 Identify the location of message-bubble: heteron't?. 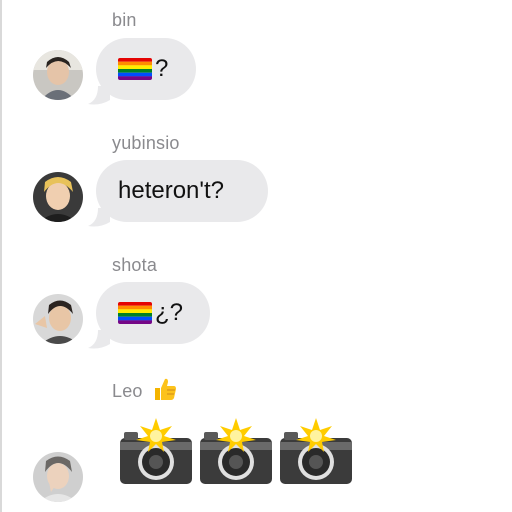
(182, 191).